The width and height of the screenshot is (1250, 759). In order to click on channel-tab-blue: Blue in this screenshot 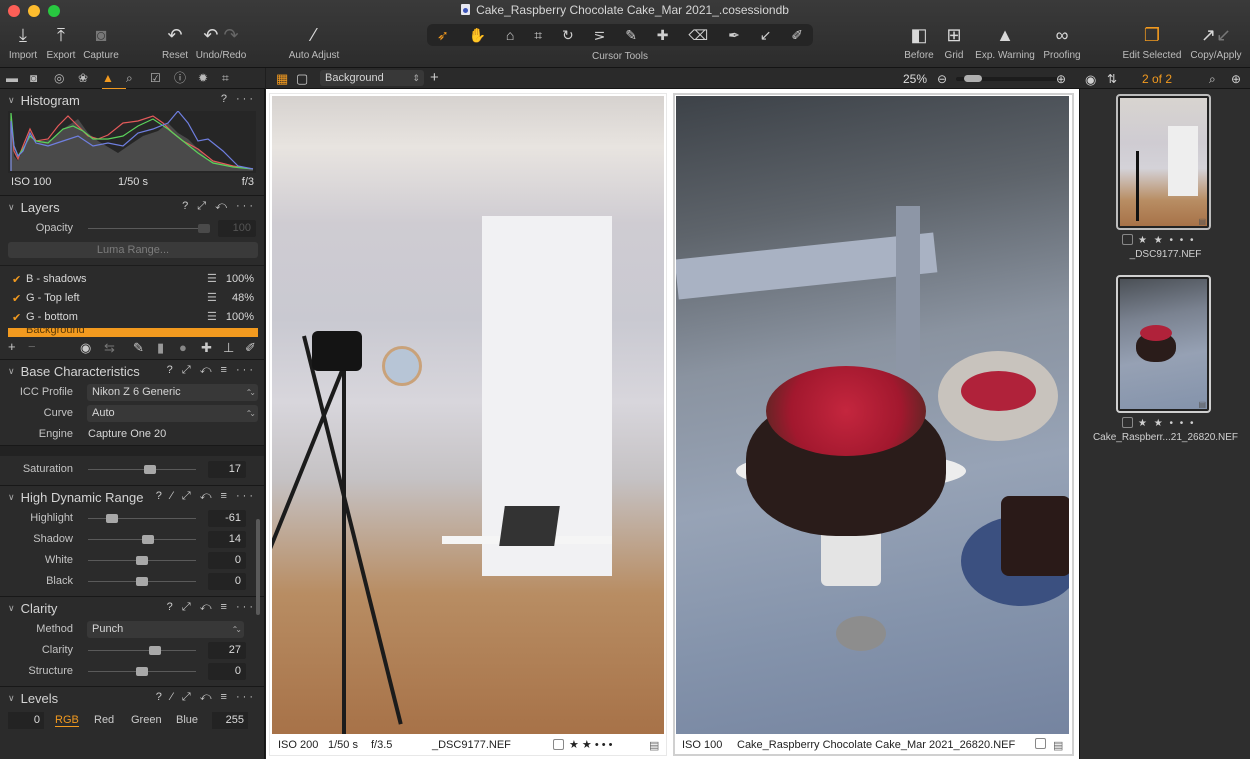, I will do `click(187, 720)`.